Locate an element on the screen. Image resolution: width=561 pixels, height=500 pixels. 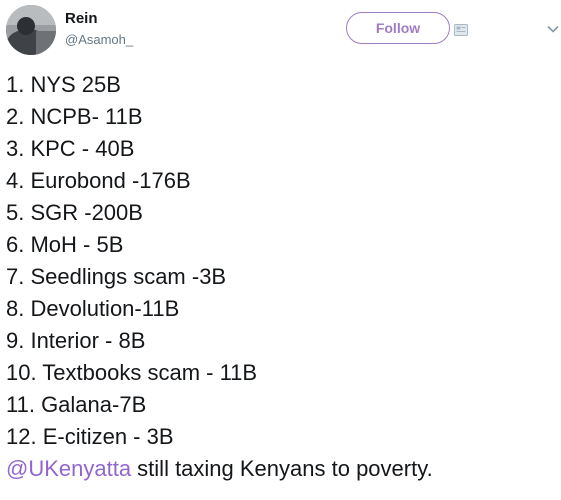
tweet-line: 6. MoH - 5B is located at coordinates (65, 244).